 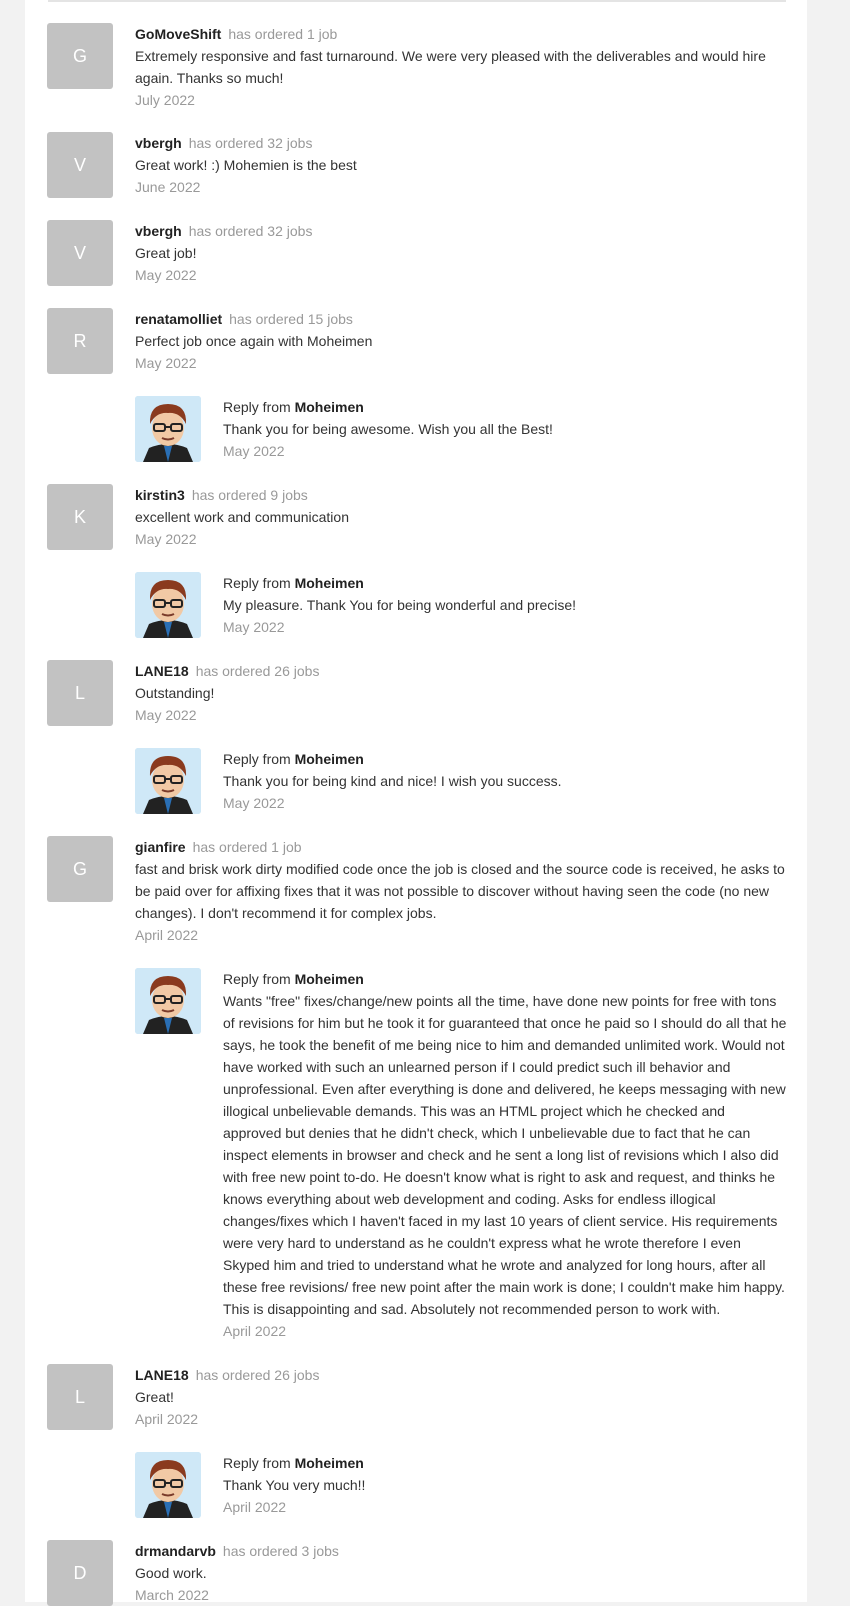 I want to click on avatar: R, so click(x=80, y=341).